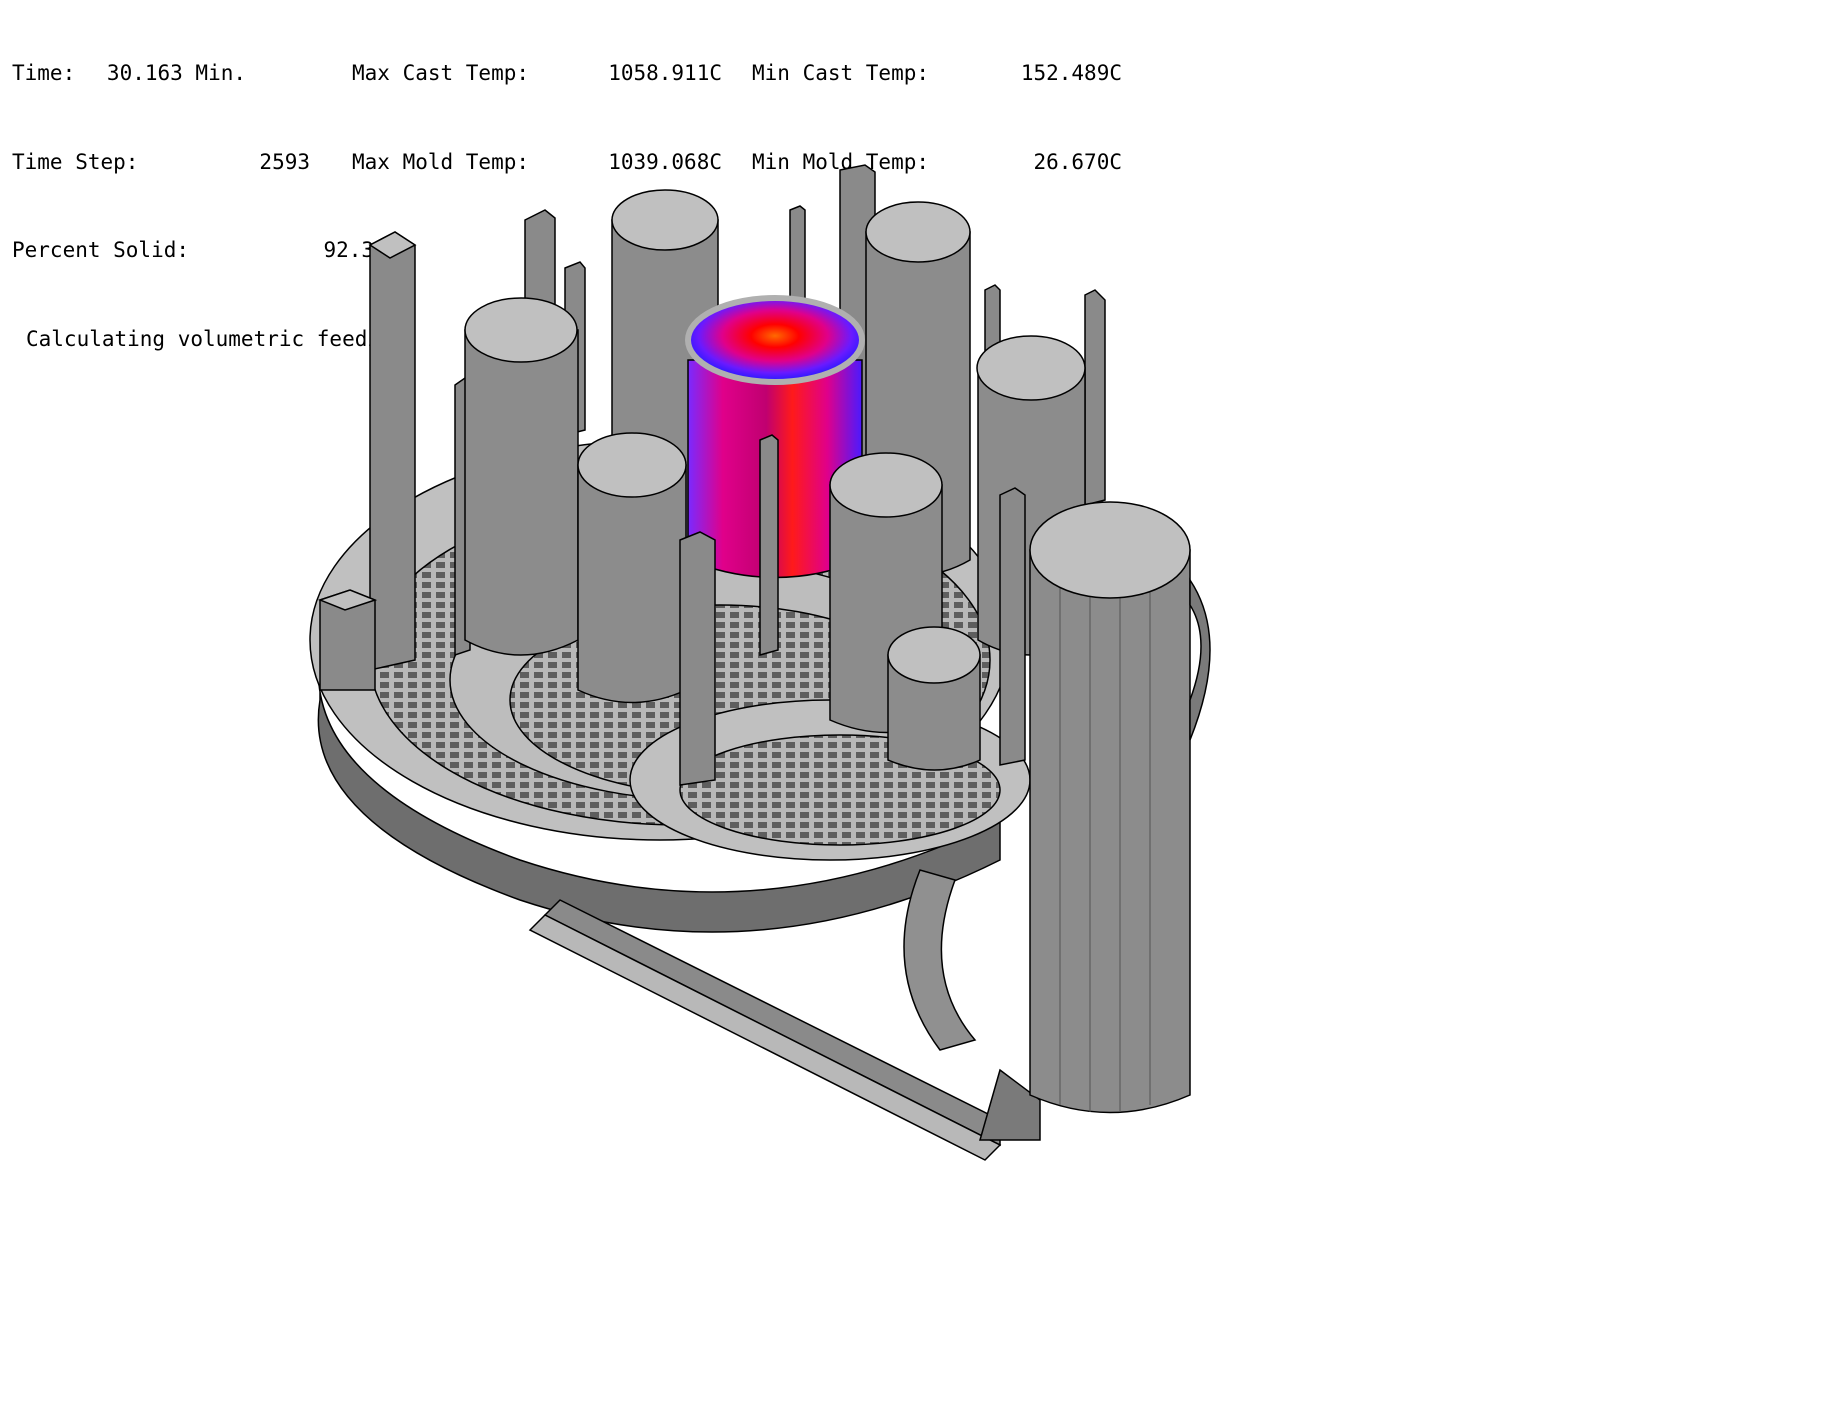 Image resolution: width=1844 pixels, height=1408 pixels. What do you see at coordinates (1071, 73) in the screenshot?
I see `min-cast-temp-value: 152.489C` at bounding box center [1071, 73].